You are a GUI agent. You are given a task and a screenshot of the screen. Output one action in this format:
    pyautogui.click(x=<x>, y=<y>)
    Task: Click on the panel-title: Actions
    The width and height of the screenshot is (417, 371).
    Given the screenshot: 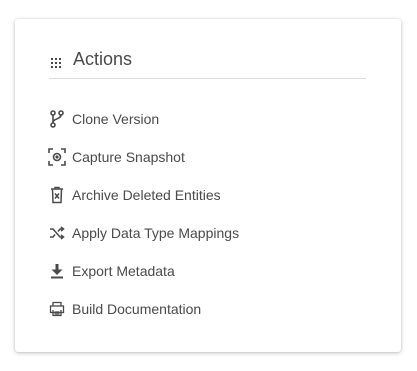 What is the action you would take?
    pyautogui.click(x=103, y=58)
    